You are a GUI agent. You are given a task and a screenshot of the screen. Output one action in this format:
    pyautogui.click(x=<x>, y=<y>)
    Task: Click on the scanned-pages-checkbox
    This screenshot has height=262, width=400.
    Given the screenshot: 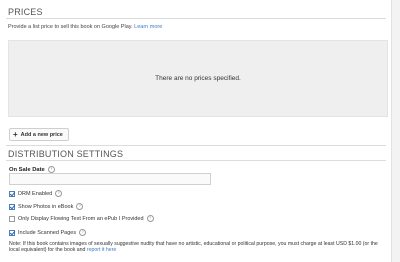 What is the action you would take?
    pyautogui.click(x=12, y=232)
    